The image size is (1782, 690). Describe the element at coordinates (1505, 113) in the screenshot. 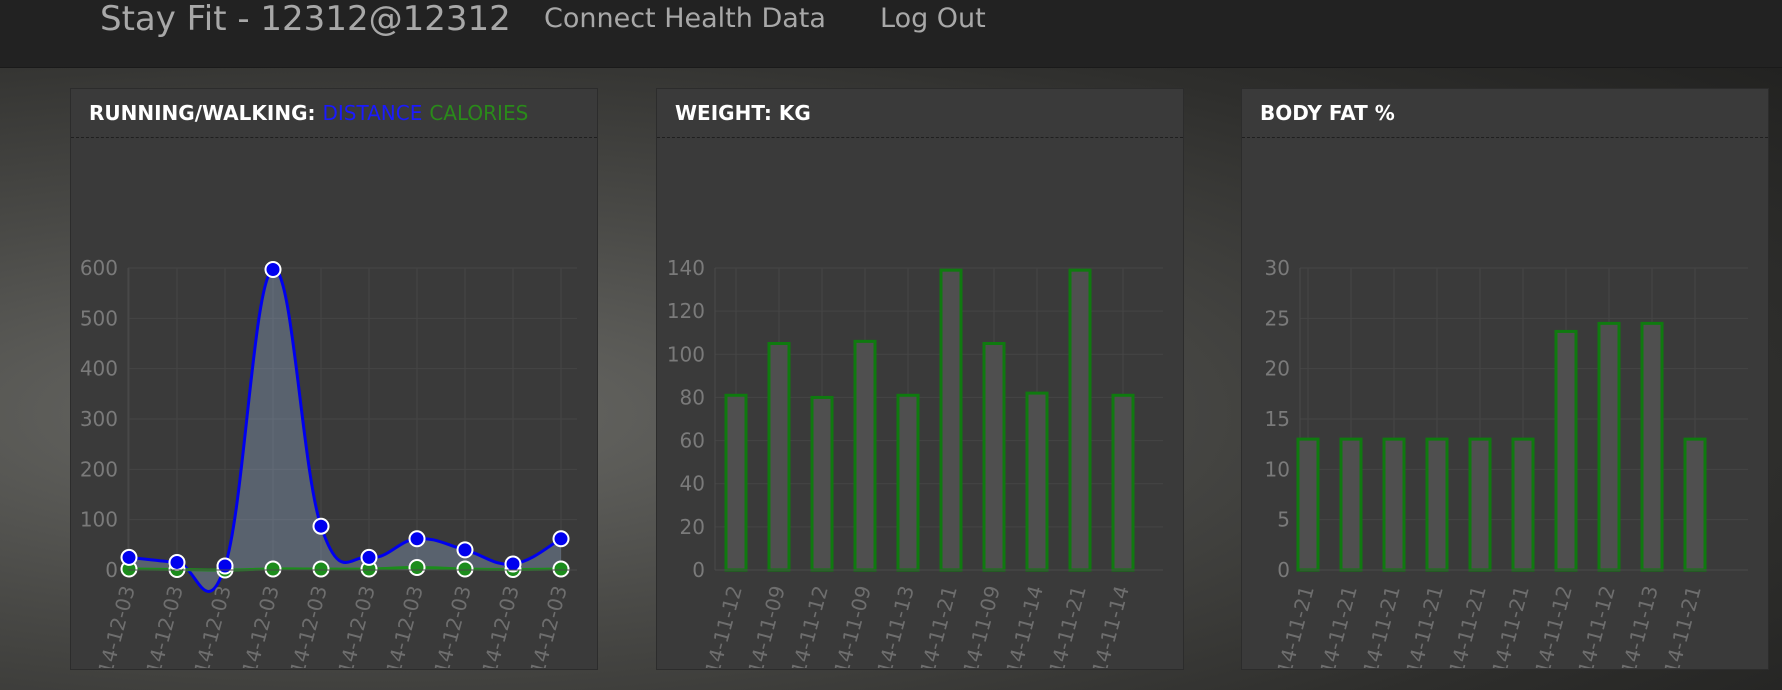

I see `panel-heading: BODY FAT %` at that location.